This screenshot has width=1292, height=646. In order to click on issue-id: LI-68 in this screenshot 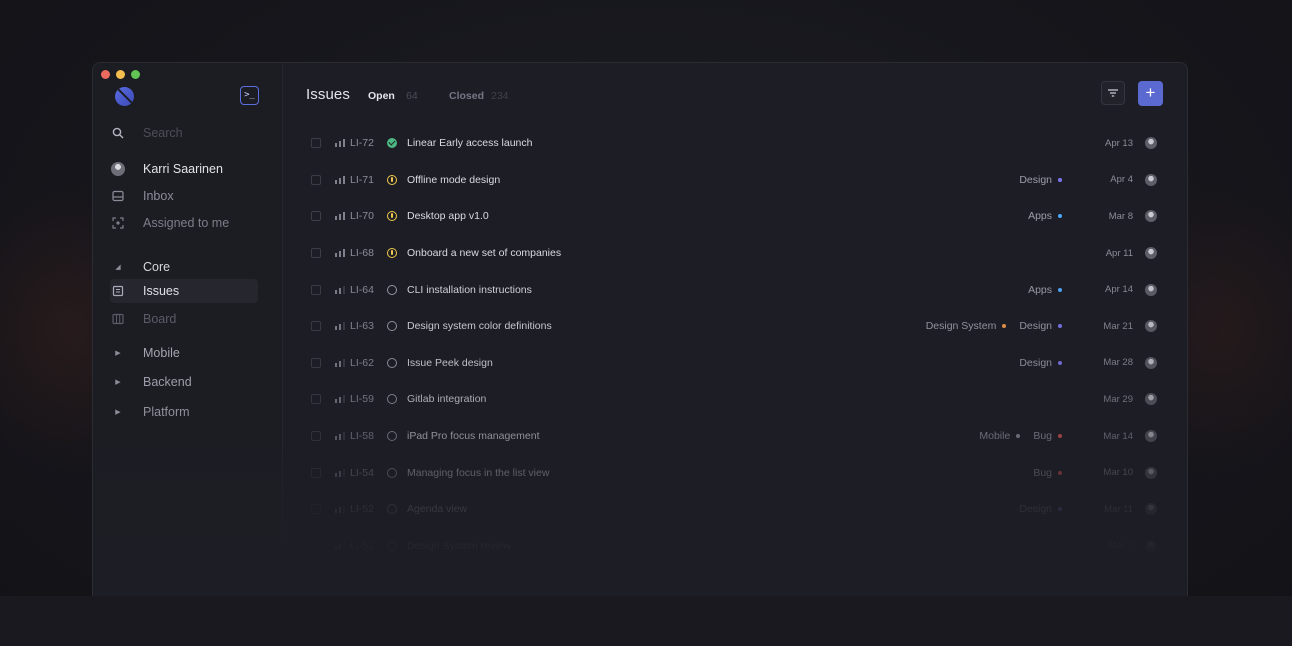, I will do `click(362, 253)`.